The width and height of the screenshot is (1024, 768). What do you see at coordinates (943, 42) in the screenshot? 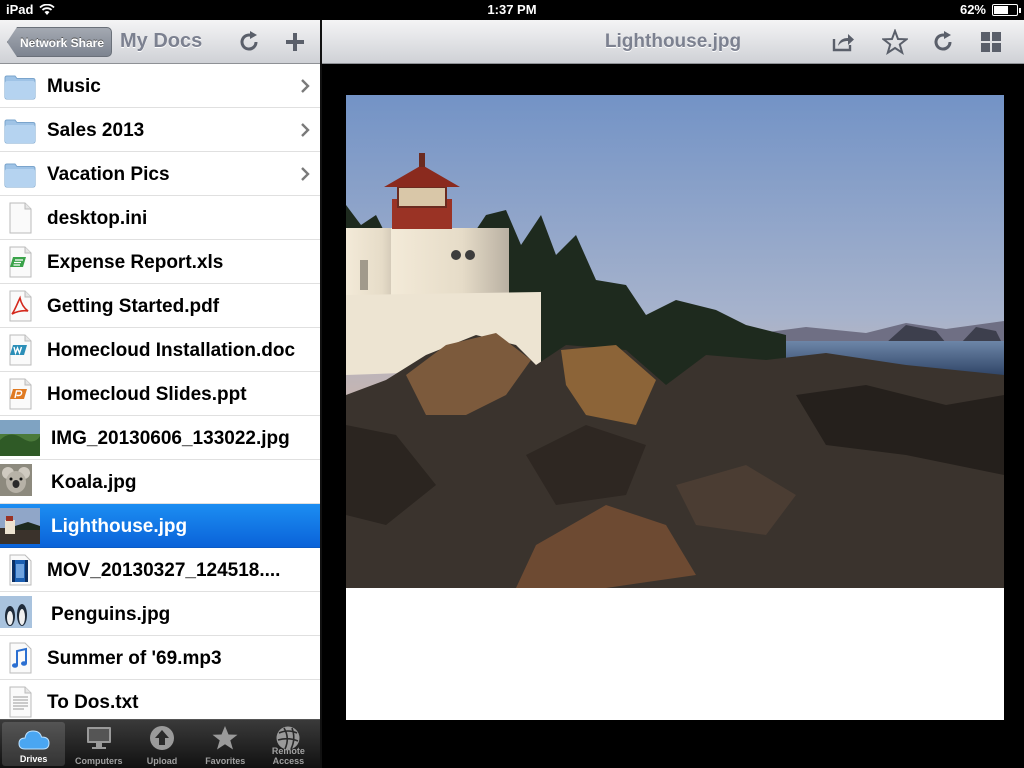
I see `rotate-icon` at bounding box center [943, 42].